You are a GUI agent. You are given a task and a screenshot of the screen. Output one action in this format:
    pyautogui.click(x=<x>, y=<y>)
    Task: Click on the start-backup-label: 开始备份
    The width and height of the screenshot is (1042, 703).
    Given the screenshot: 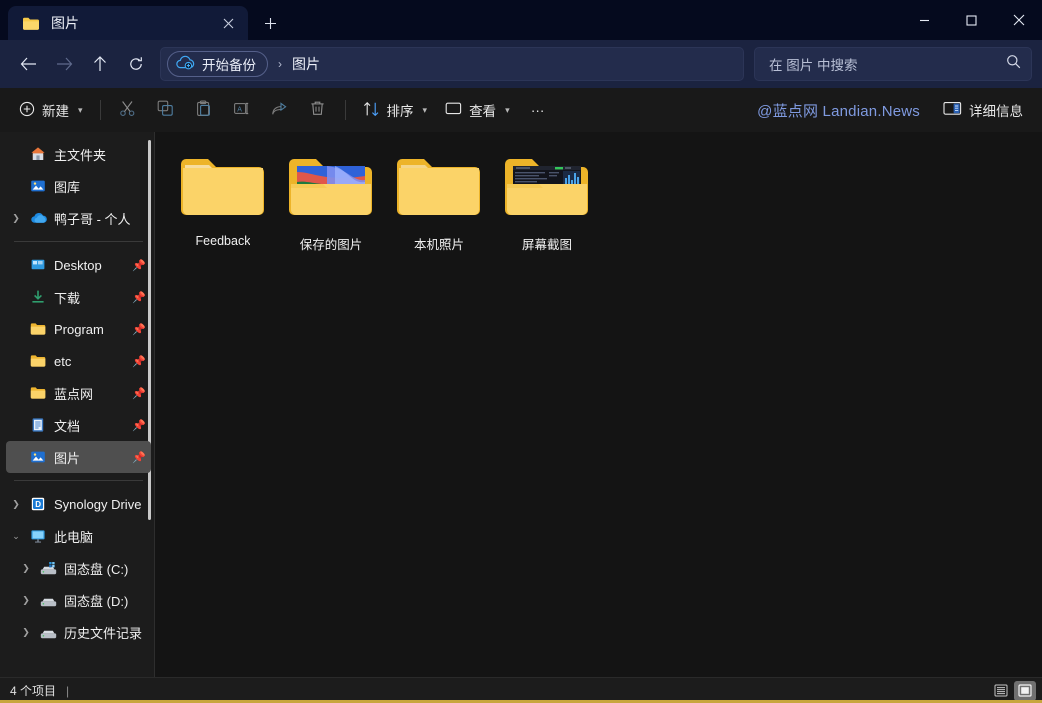 What is the action you would take?
    pyautogui.click(x=229, y=65)
    